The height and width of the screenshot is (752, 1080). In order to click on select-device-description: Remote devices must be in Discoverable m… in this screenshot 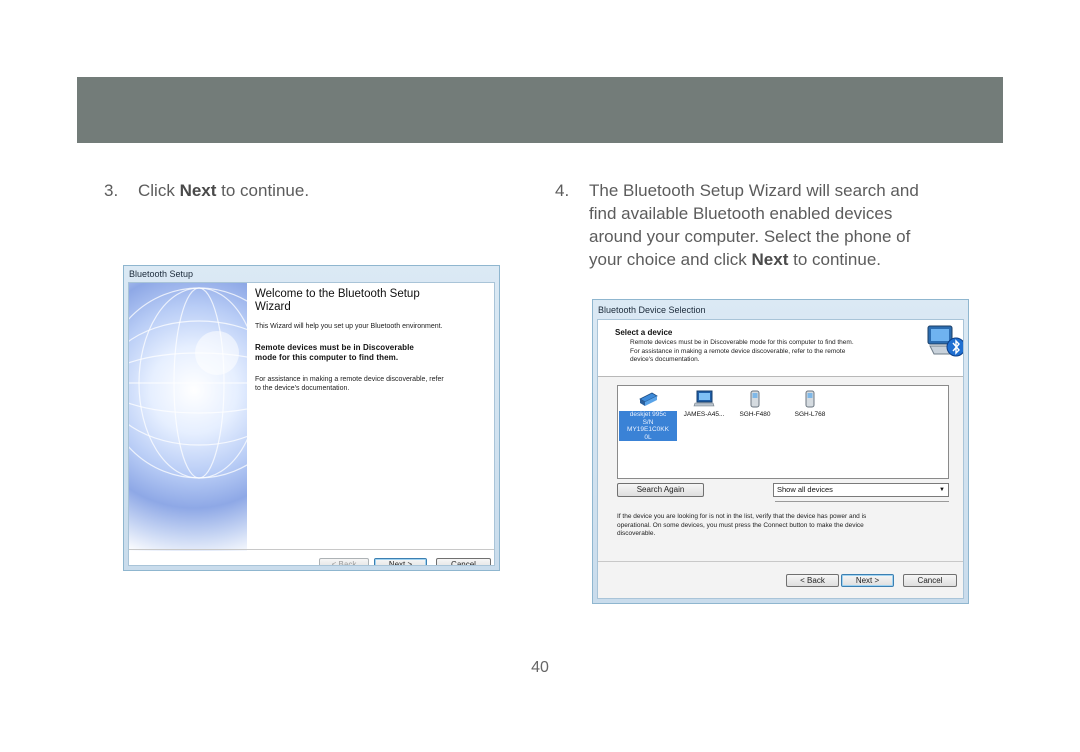, I will do `click(772, 352)`.